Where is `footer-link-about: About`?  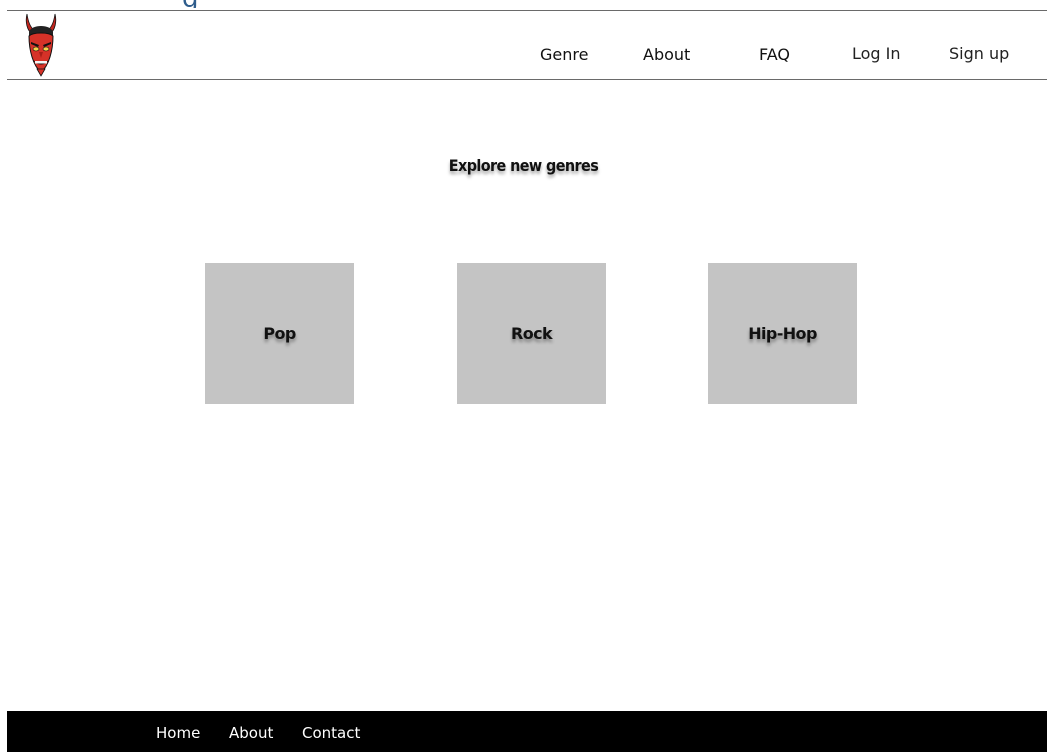
footer-link-about: About is located at coordinates (251, 733).